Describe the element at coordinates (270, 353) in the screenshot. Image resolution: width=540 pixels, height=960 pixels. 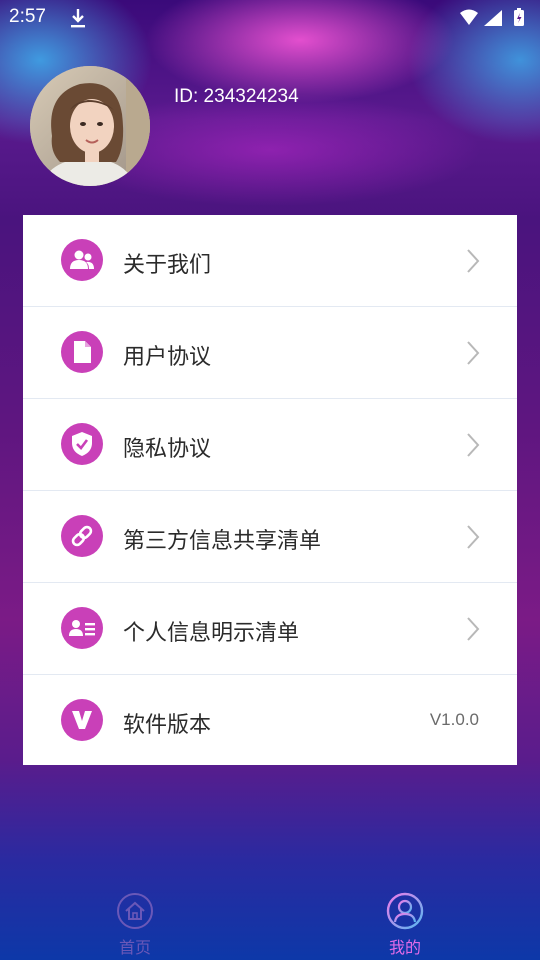
I see `menu-item-user-agreement: 用户协议` at that location.